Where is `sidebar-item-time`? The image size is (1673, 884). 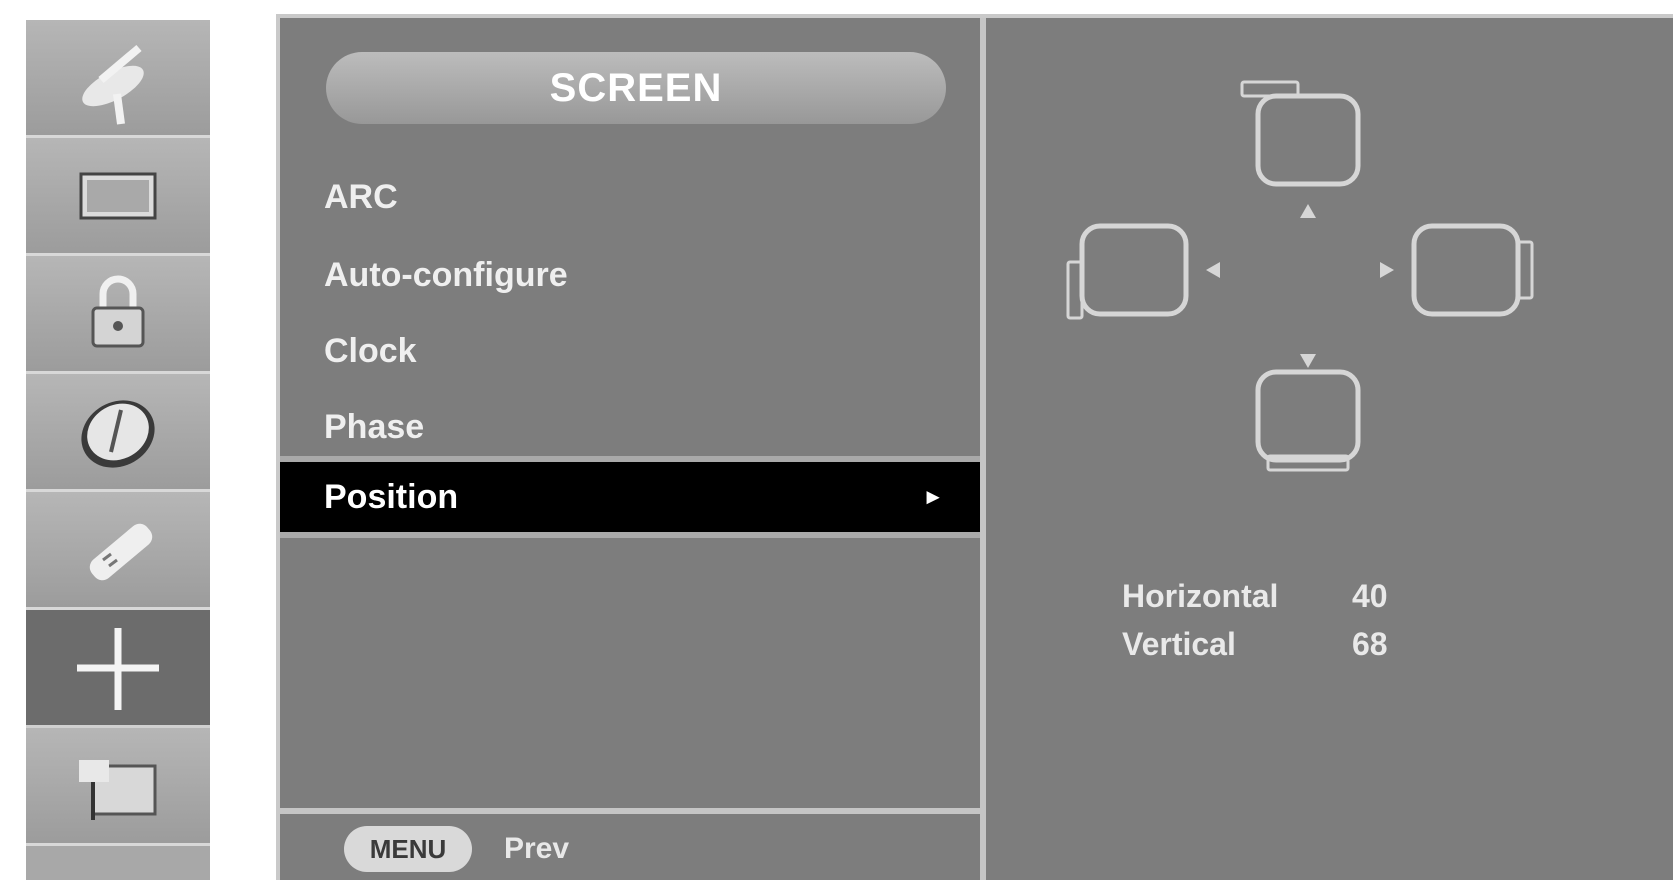
sidebar-item-time is located at coordinates (118, 433).